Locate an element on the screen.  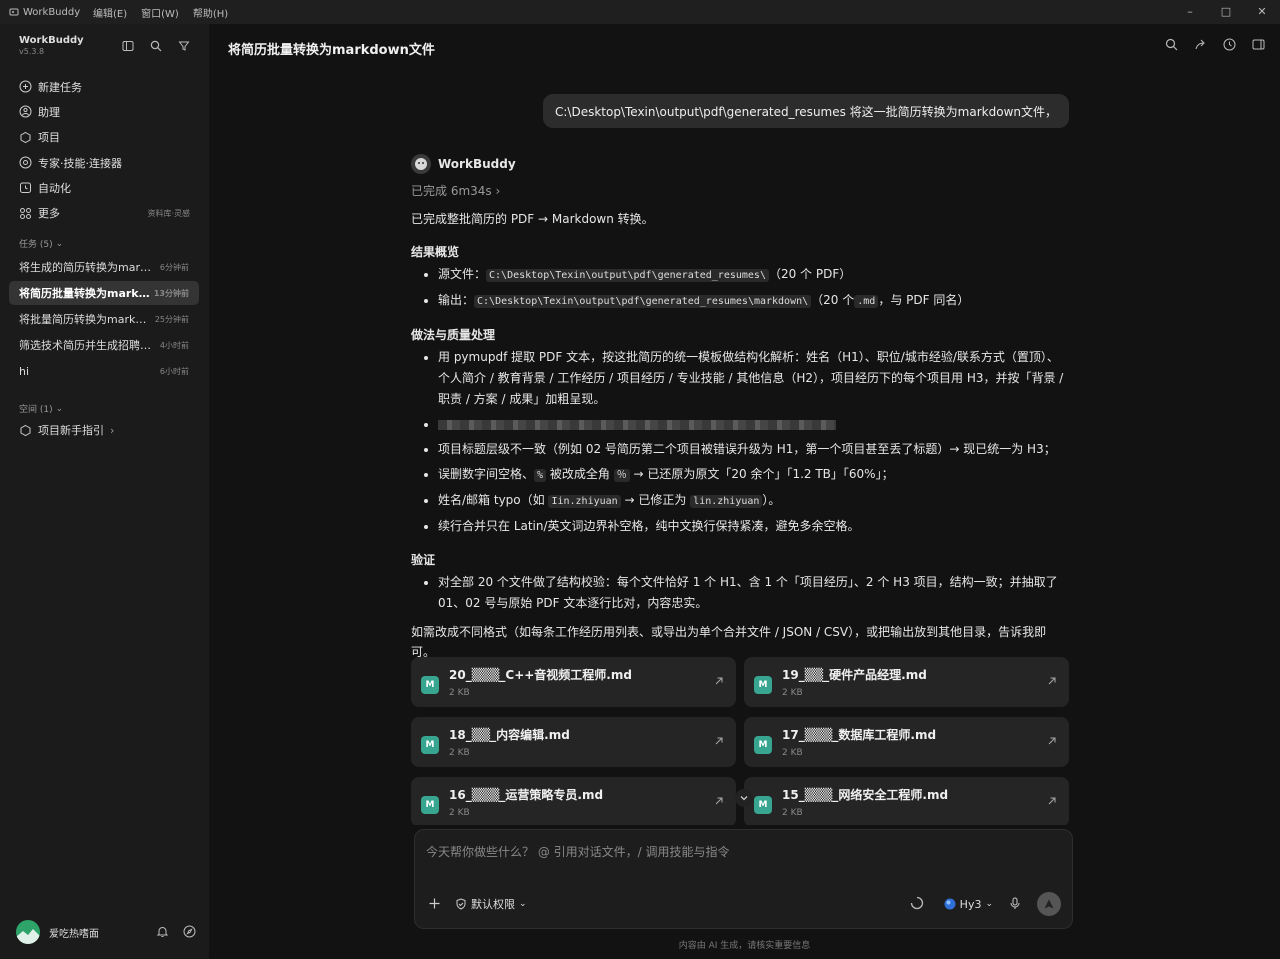
menu-edit: 编辑(E) is located at coordinates (110, 12).